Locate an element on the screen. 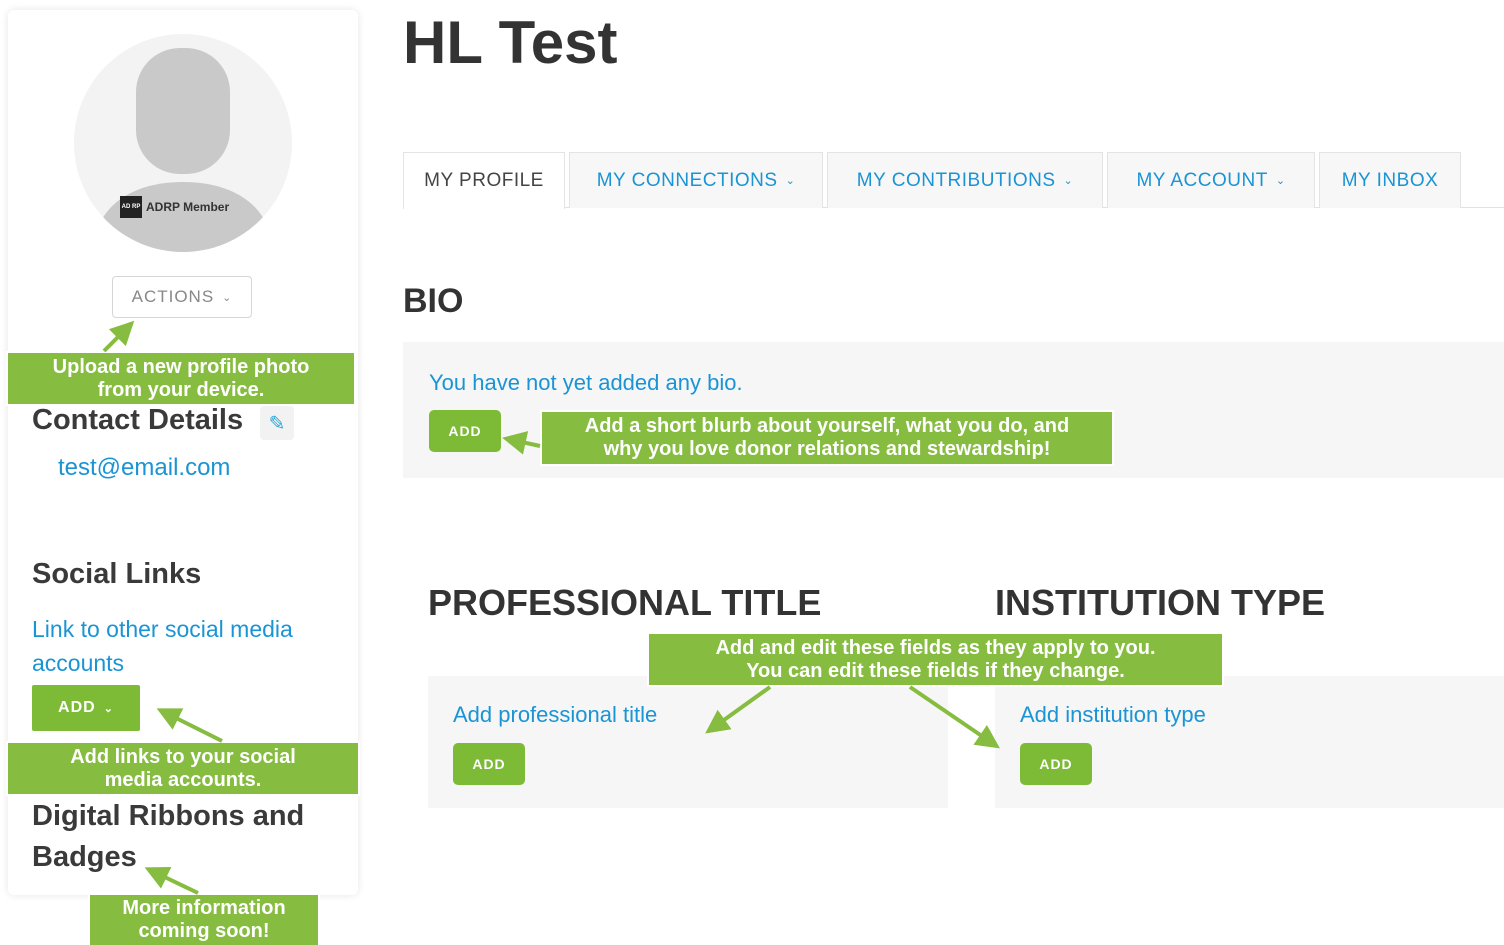 The image size is (1504, 945). arrow-to-ribbons is located at coordinates (171, 880).